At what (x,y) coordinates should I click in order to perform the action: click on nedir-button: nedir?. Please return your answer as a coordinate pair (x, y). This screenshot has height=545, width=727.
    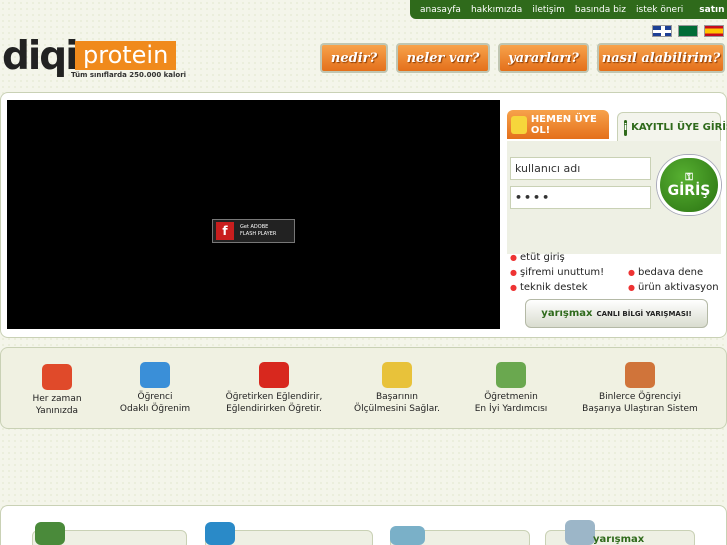
    Looking at the image, I should click on (354, 58).